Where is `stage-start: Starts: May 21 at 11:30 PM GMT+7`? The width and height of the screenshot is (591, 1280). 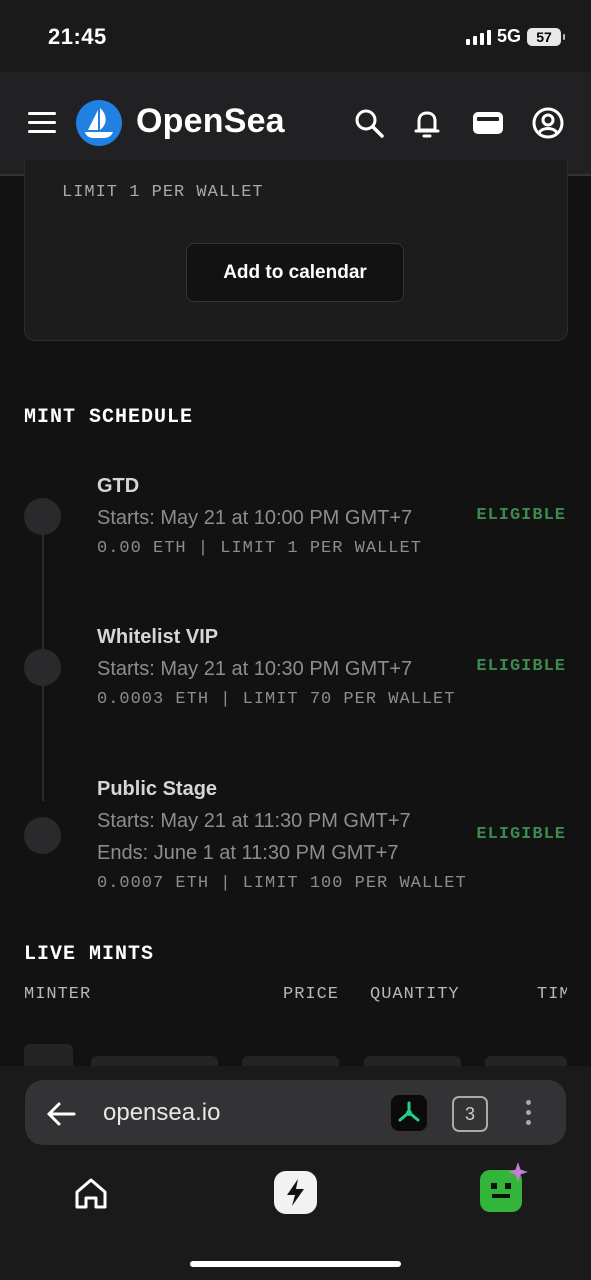
stage-start: Starts: May 21 at 11:30 PM GMT+7 is located at coordinates (254, 821).